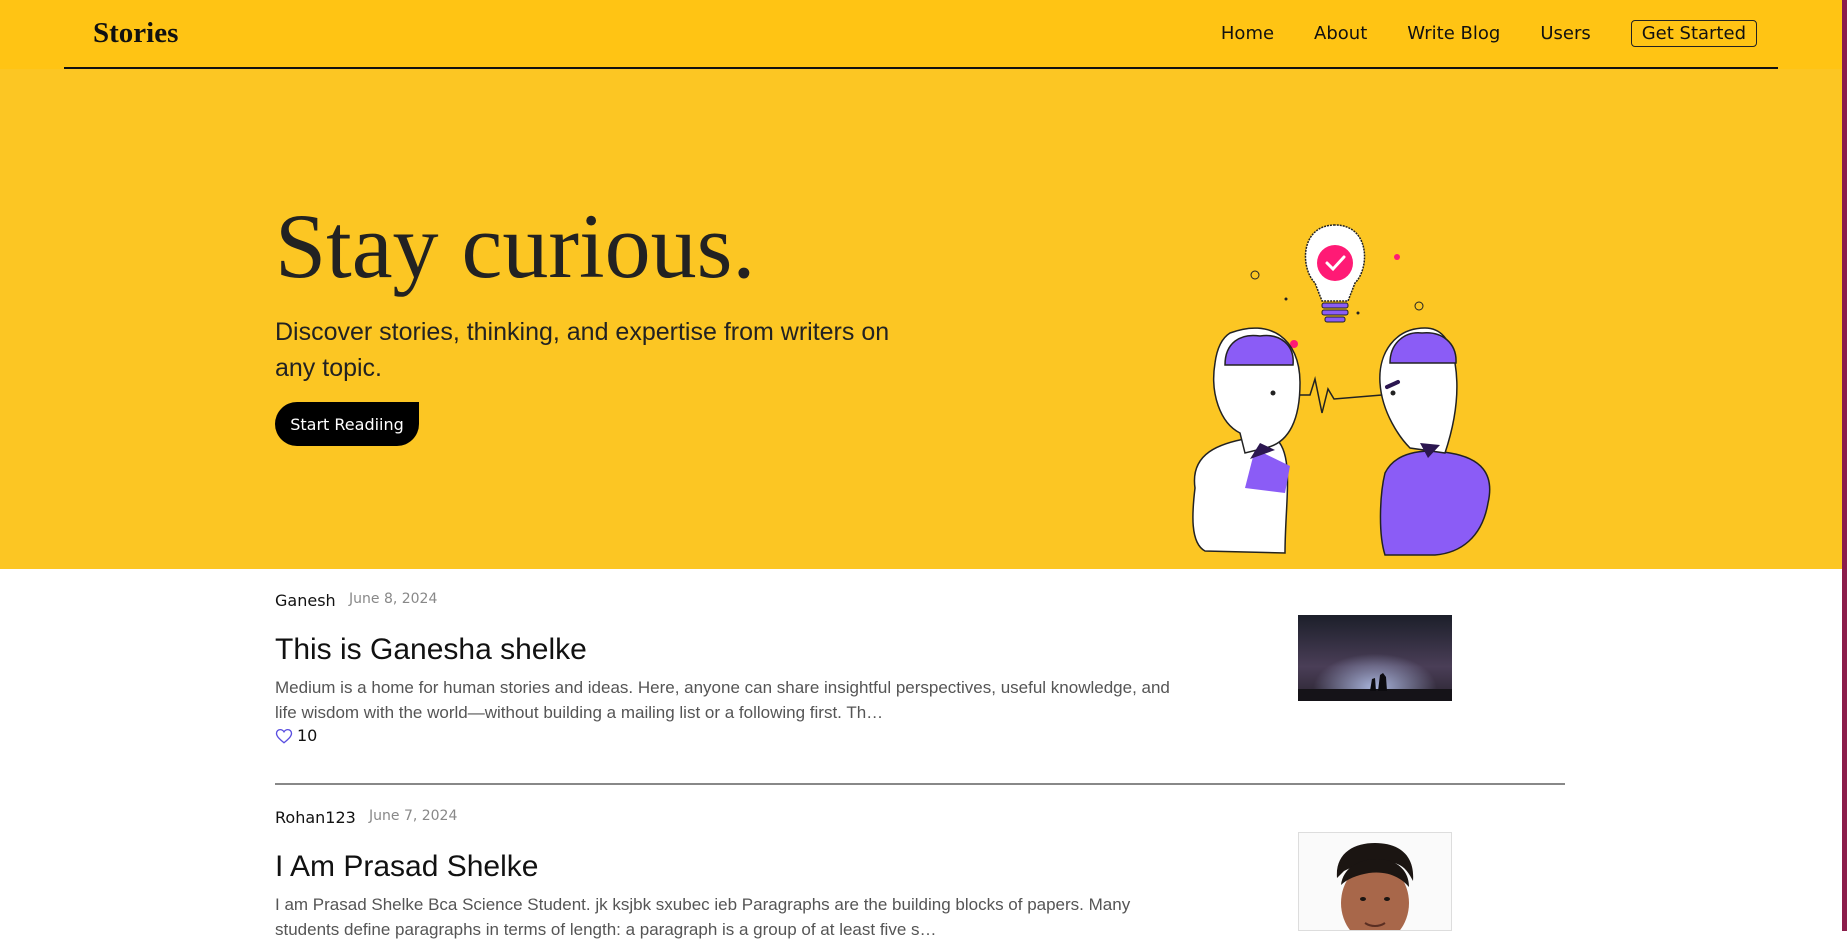  What do you see at coordinates (315, 817) in the screenshot?
I see `post-author: Rohan123` at bounding box center [315, 817].